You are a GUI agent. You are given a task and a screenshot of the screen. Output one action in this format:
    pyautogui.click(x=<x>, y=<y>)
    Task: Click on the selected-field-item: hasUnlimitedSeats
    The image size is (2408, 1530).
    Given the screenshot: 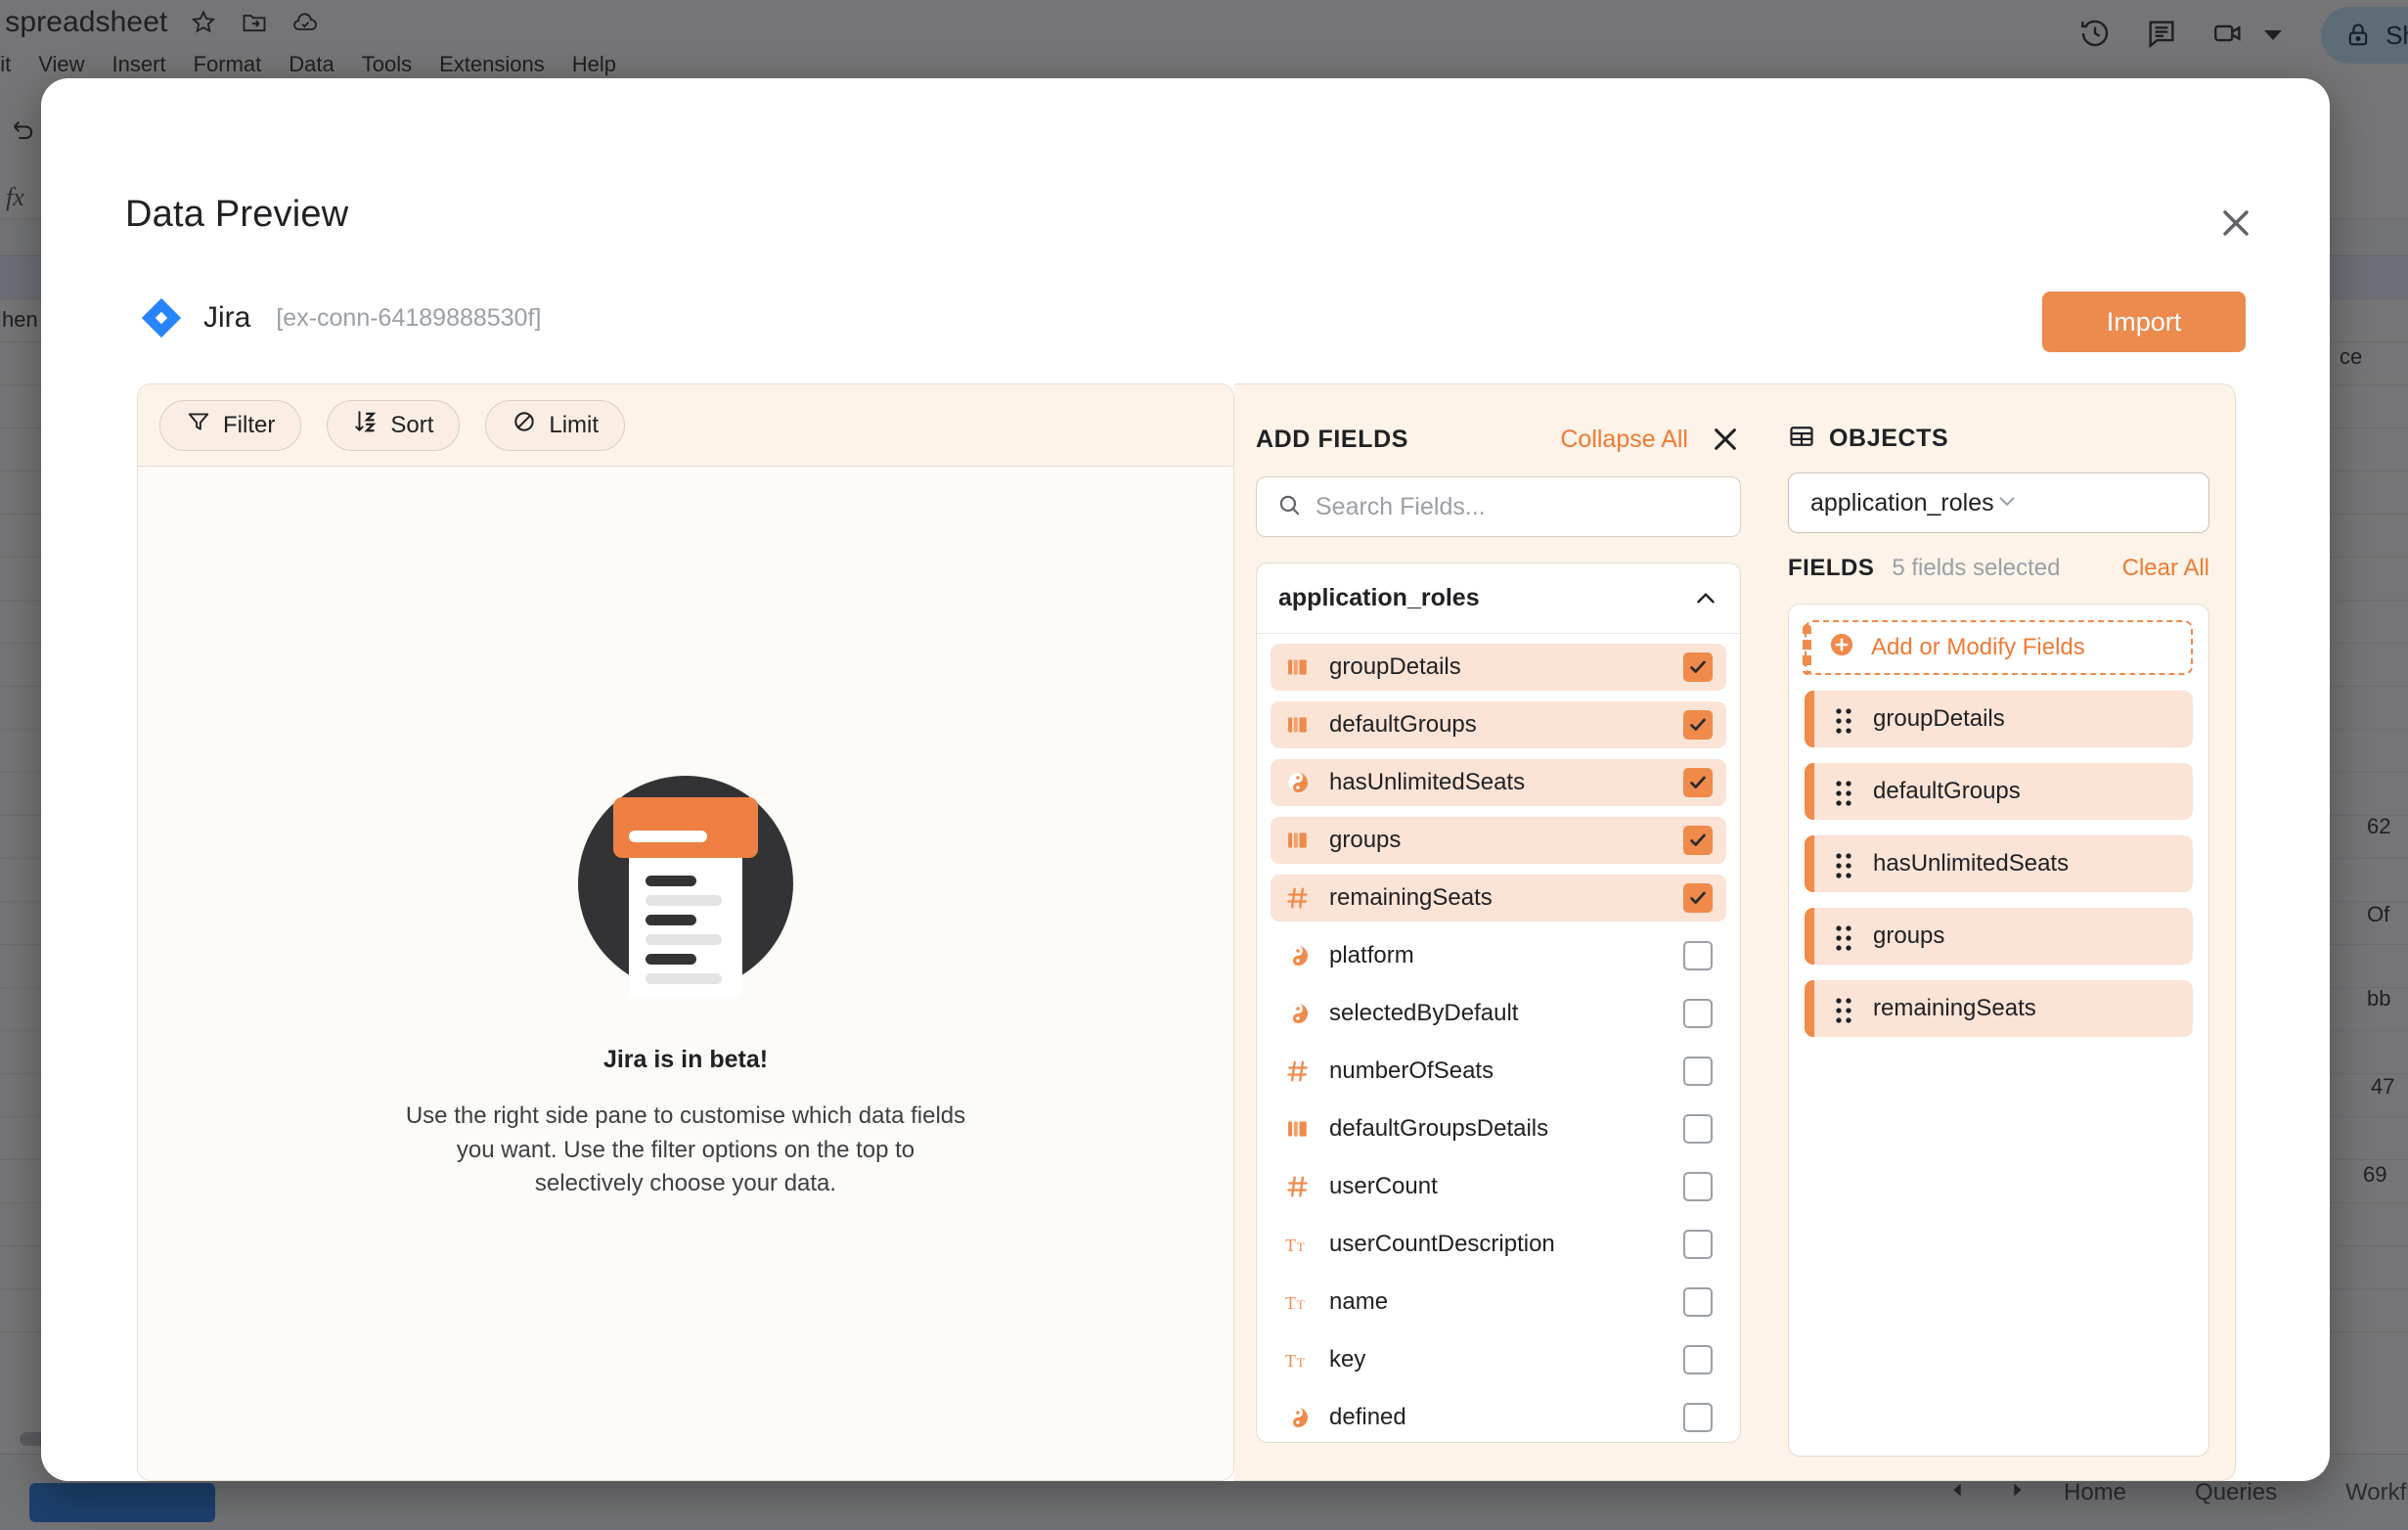 What is the action you would take?
    pyautogui.click(x=1999, y=863)
    